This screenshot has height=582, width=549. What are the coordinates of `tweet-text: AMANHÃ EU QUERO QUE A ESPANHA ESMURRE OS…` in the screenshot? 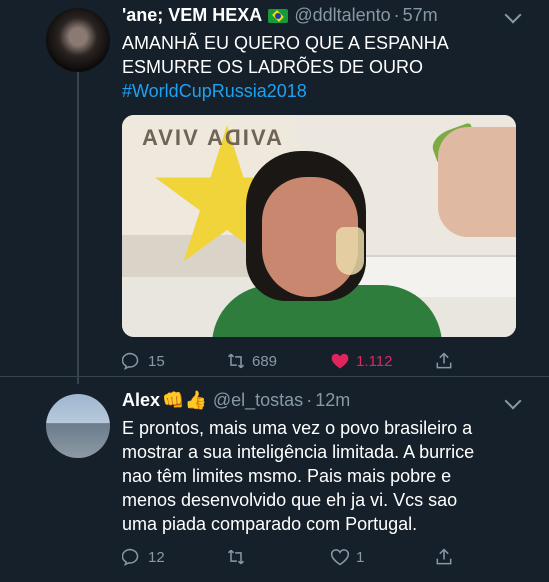 It's located at (285, 67).